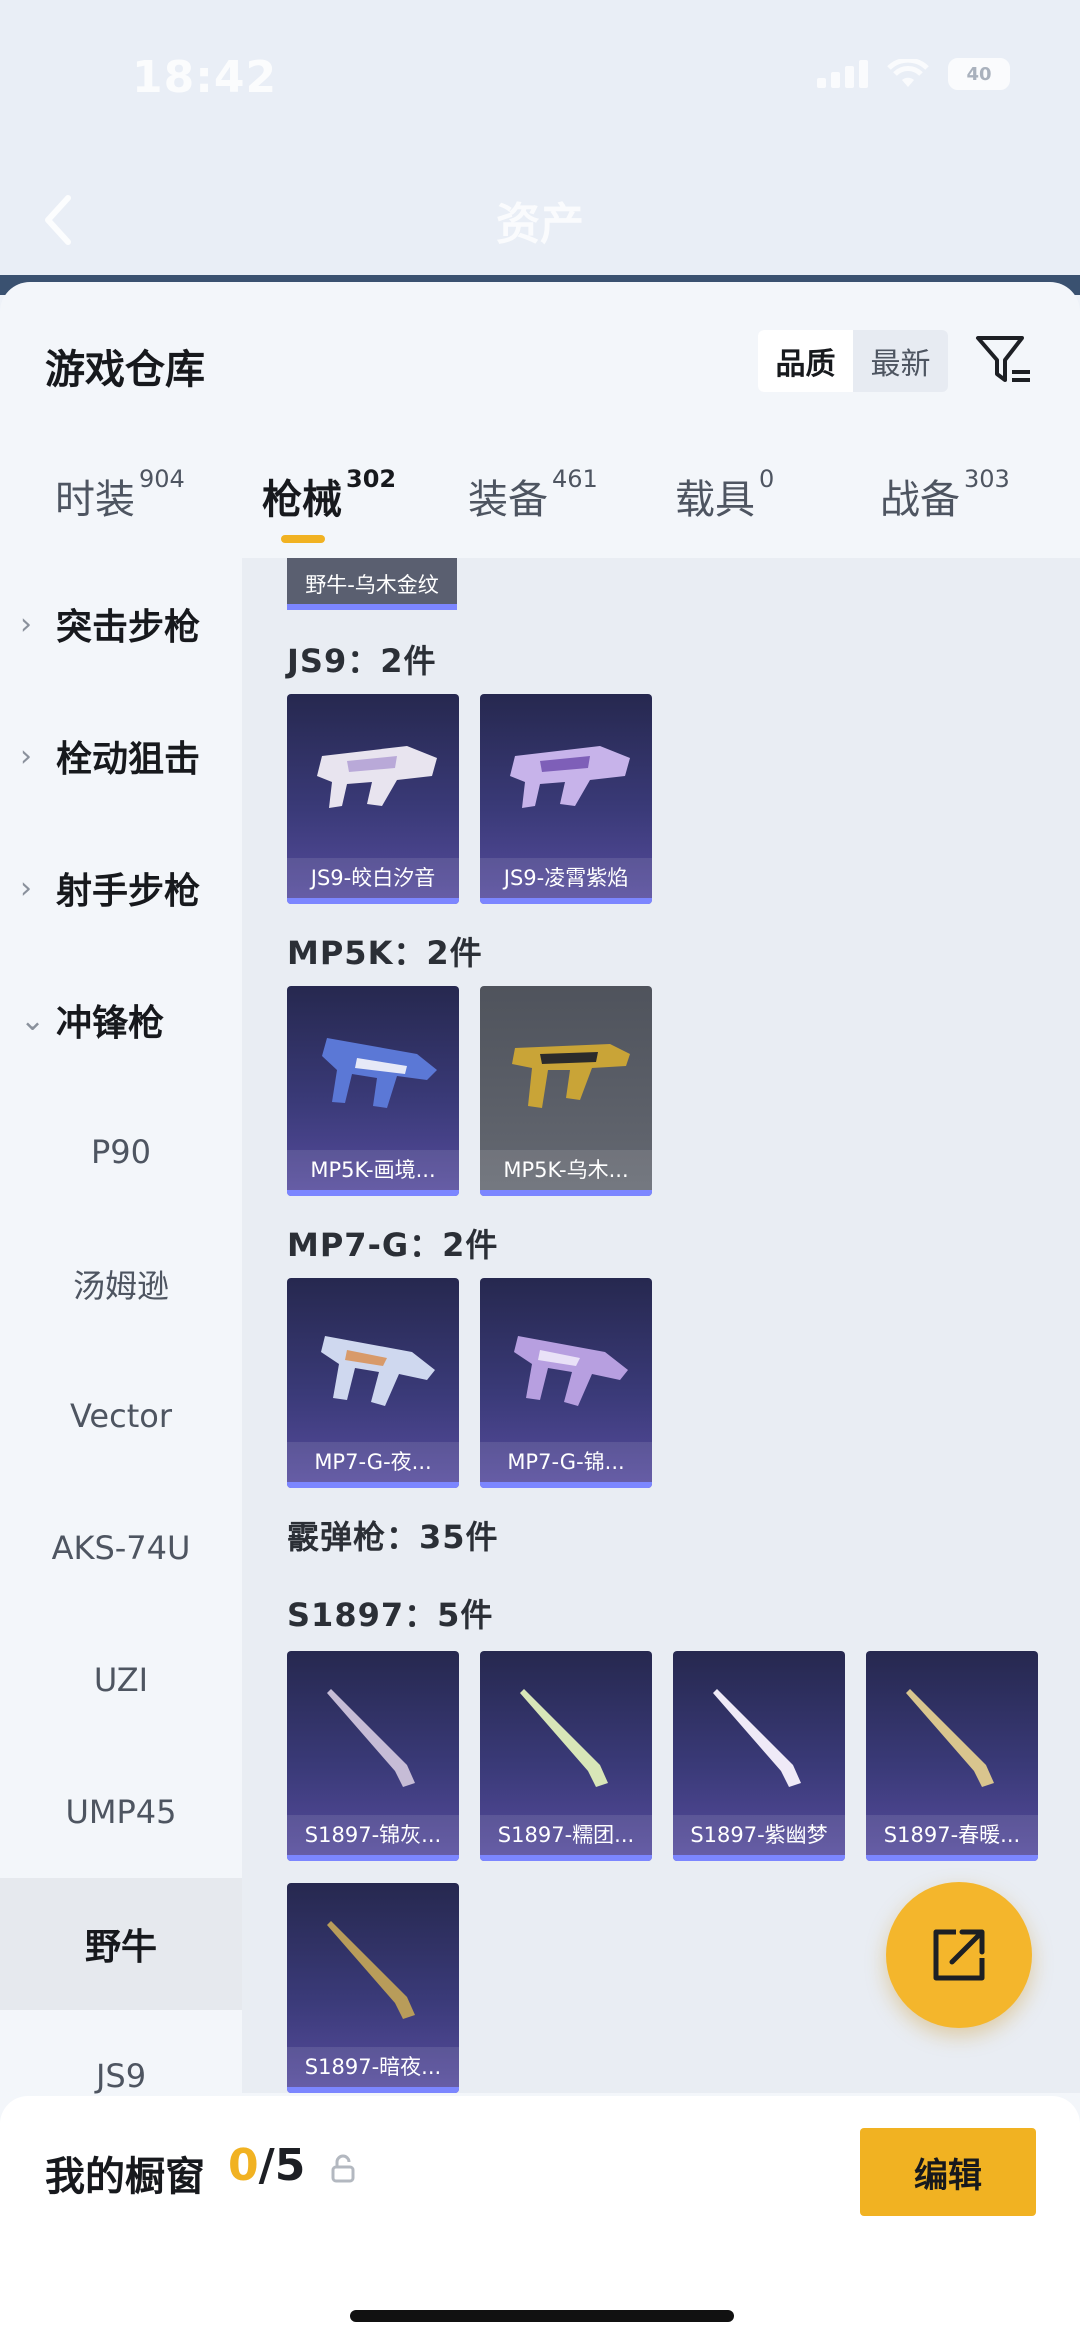  What do you see at coordinates (540, 224) in the screenshot?
I see `page-title: 资产` at bounding box center [540, 224].